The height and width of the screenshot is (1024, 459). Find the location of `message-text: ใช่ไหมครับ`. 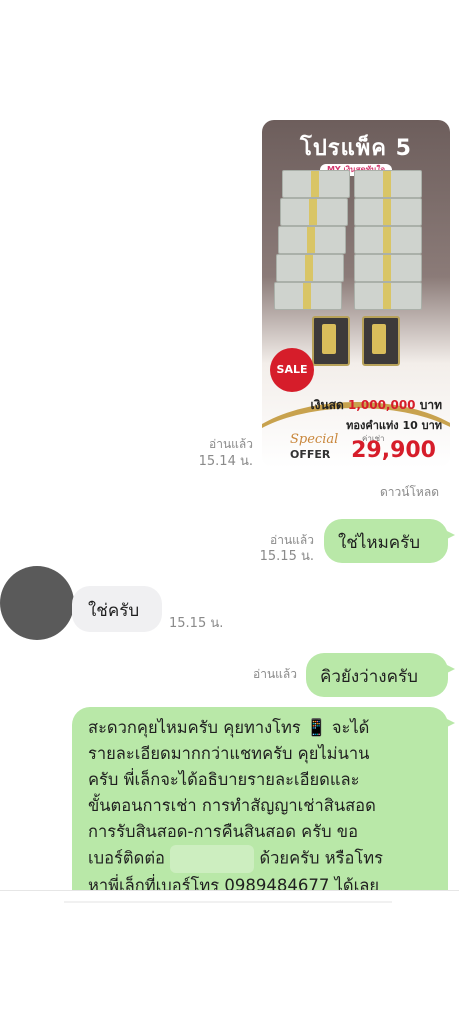

message-text: ใช่ไหมครับ is located at coordinates (379, 543).